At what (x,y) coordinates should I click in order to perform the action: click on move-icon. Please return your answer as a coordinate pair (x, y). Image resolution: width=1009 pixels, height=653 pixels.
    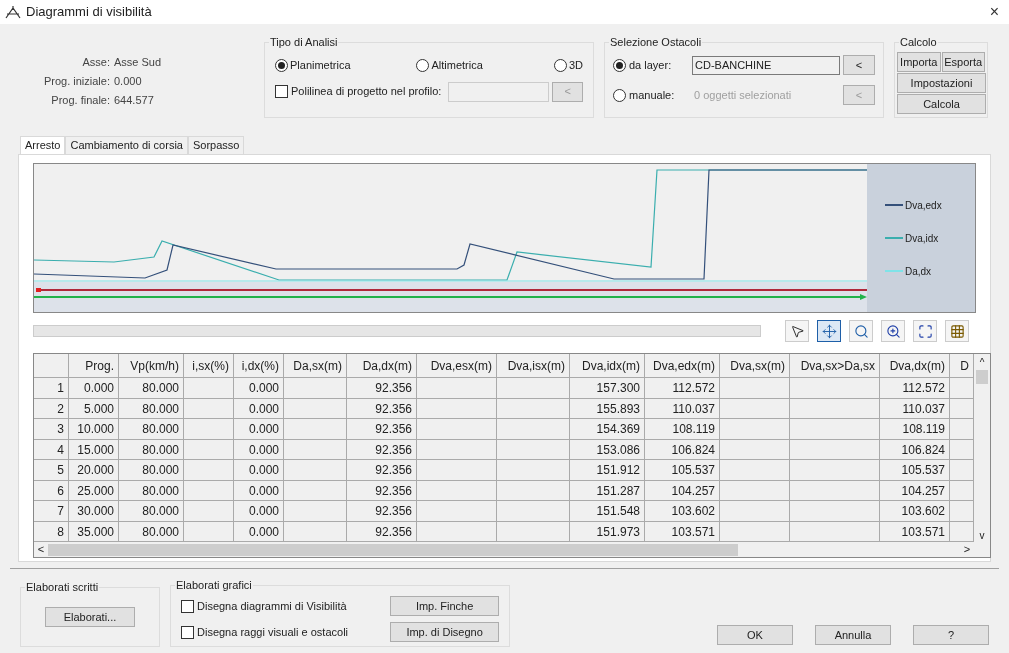
    Looking at the image, I should click on (829, 331).